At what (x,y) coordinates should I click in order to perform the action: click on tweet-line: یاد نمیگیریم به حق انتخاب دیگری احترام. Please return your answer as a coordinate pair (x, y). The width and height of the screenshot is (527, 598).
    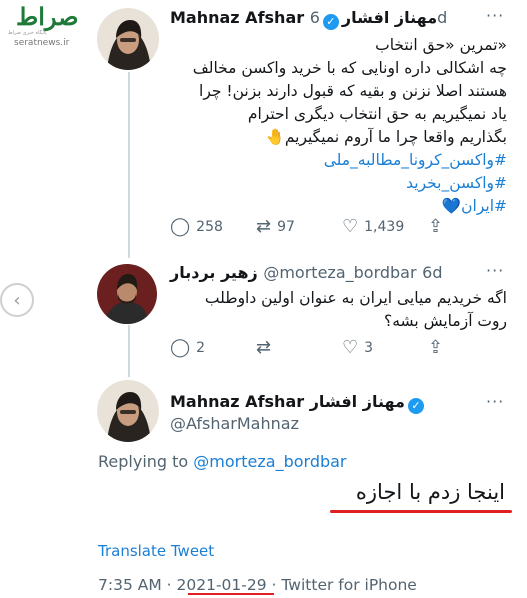
    Looking at the image, I should click on (377, 114).